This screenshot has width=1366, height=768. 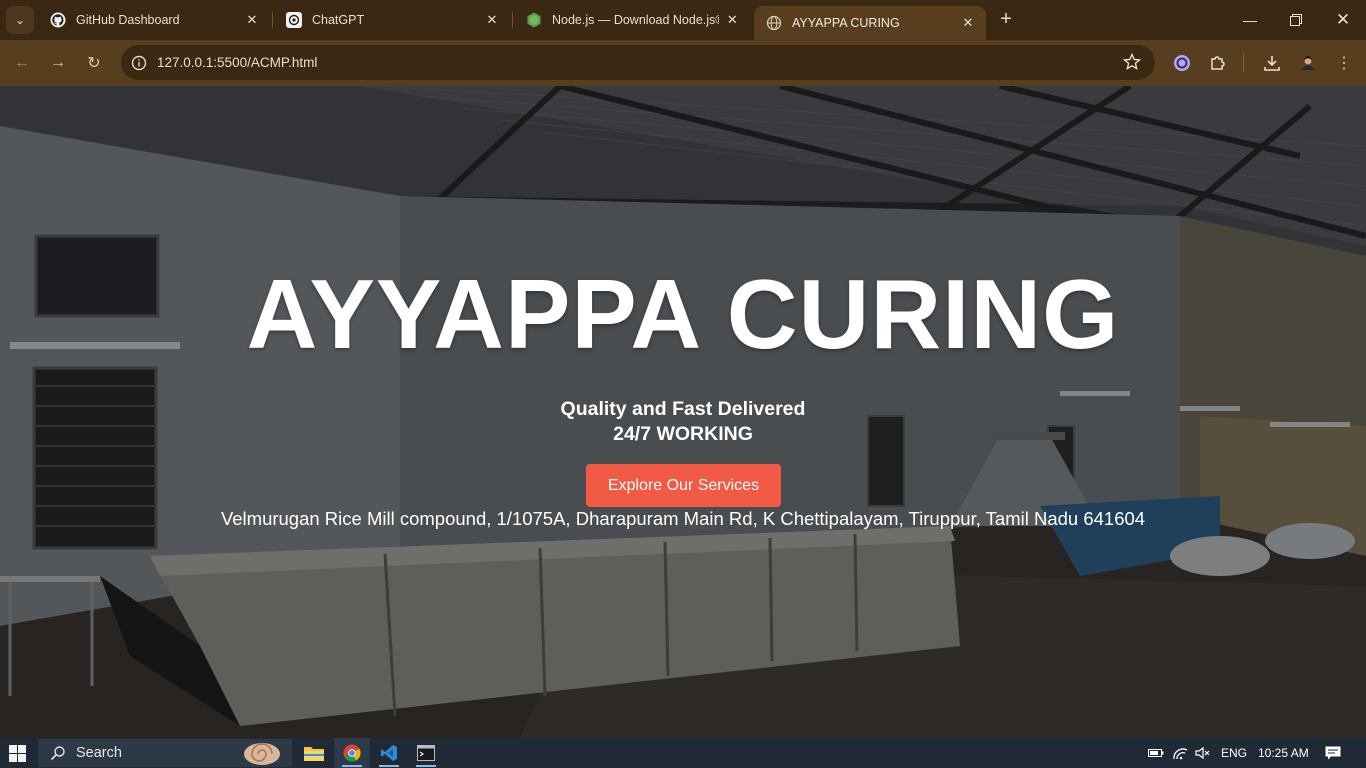 I want to click on search-placeholder: Search, so click(x=99, y=753).